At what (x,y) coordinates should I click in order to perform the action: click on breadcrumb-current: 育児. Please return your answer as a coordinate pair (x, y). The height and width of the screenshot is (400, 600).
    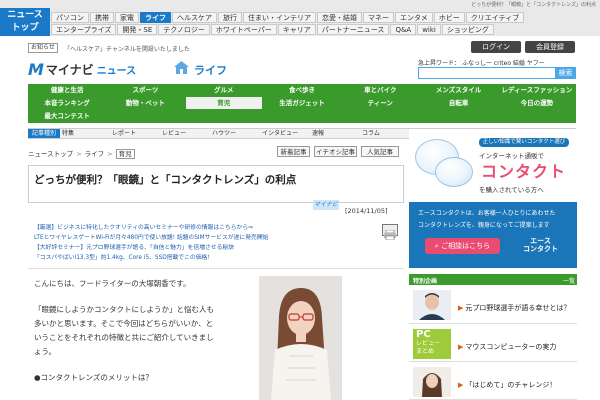
    Looking at the image, I should click on (125, 154).